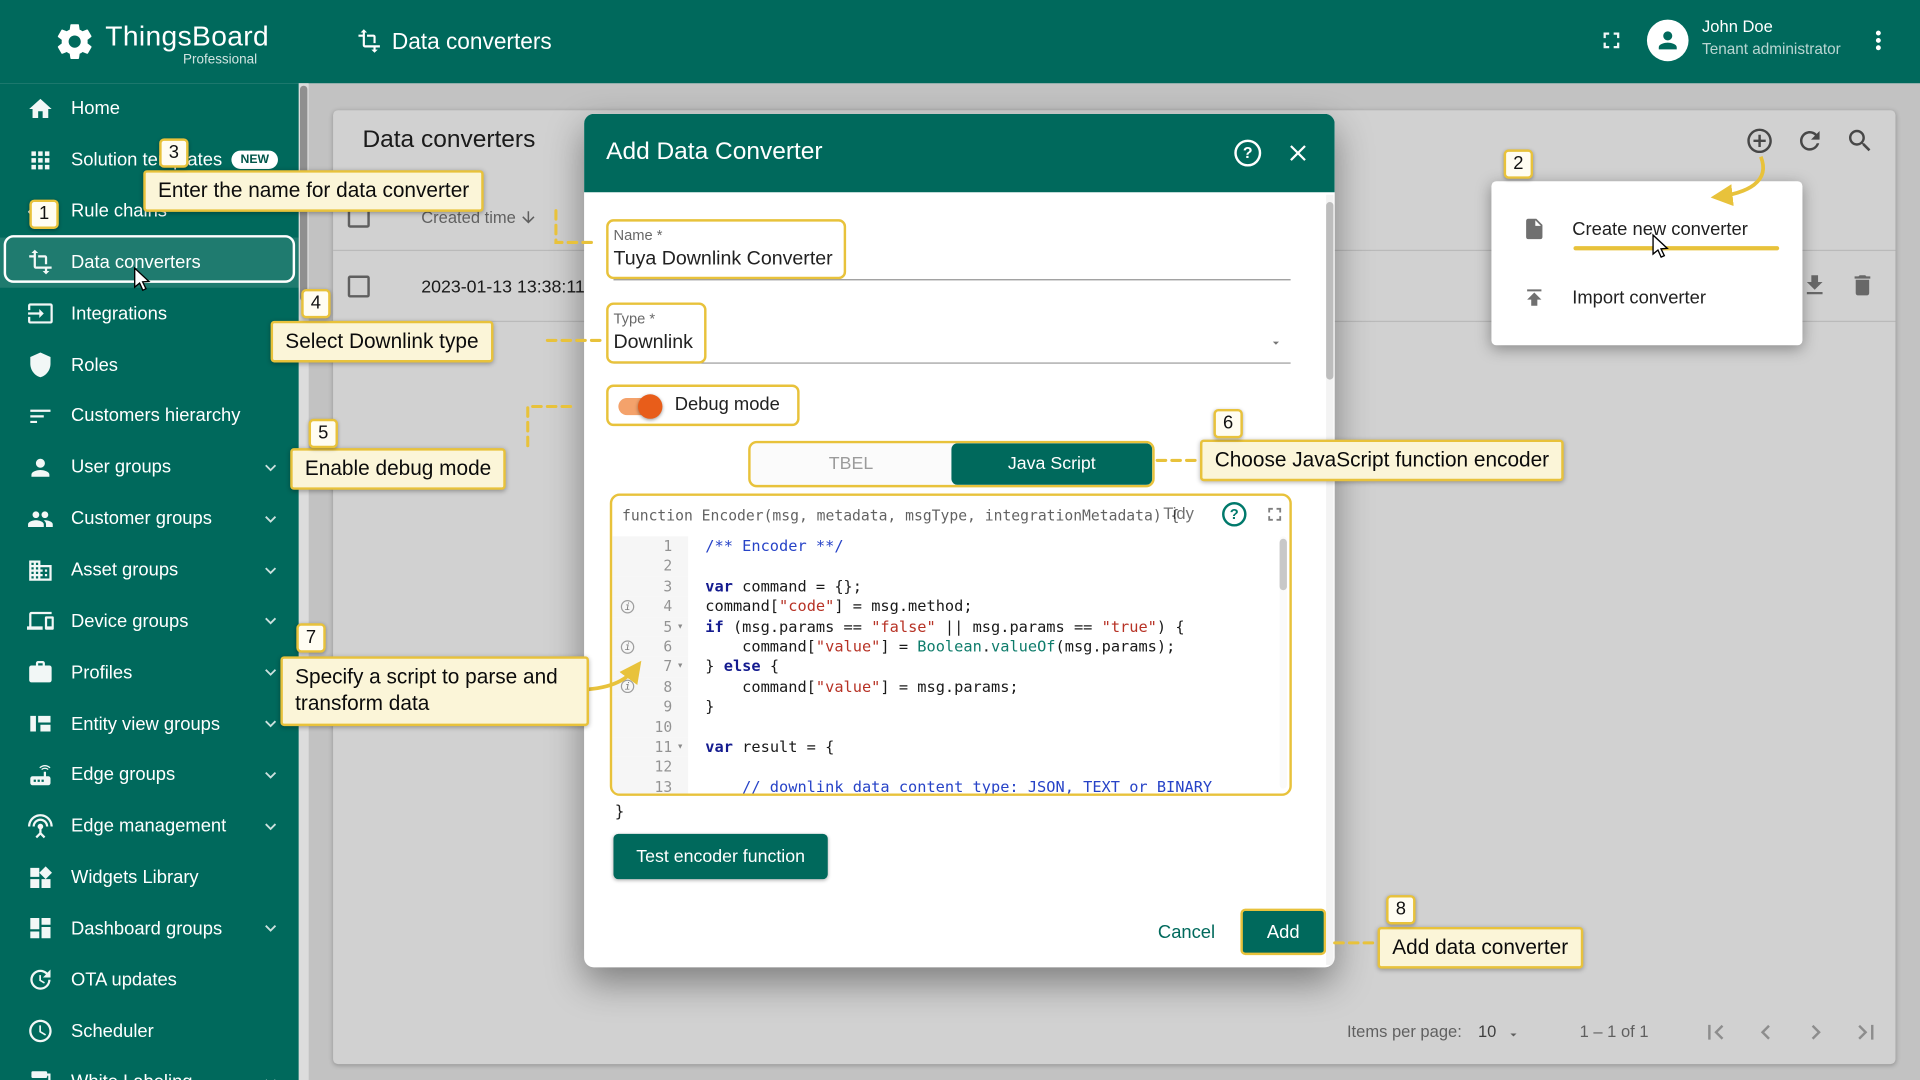 The height and width of the screenshot is (1080, 1920). Describe the element at coordinates (398, 469) in the screenshot. I see `tutorial-label-5: Enable debug mode` at that location.